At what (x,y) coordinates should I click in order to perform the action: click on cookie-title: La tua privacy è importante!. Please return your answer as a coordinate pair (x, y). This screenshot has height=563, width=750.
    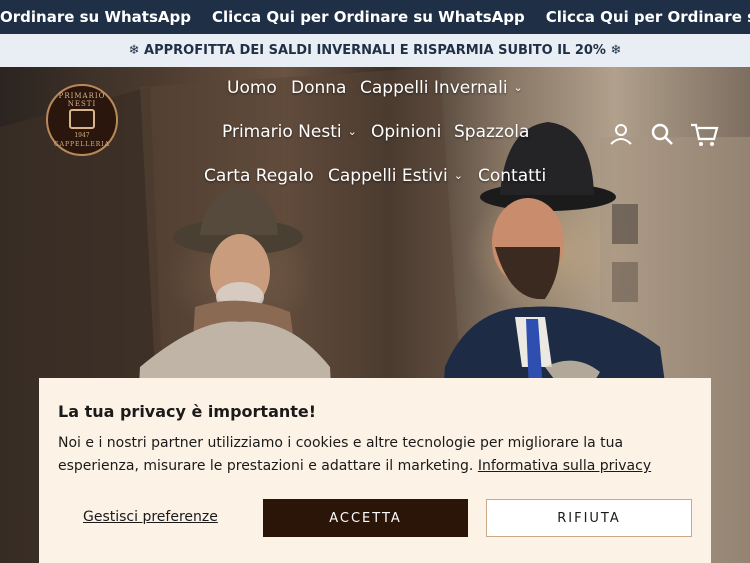
    Looking at the image, I should click on (187, 411).